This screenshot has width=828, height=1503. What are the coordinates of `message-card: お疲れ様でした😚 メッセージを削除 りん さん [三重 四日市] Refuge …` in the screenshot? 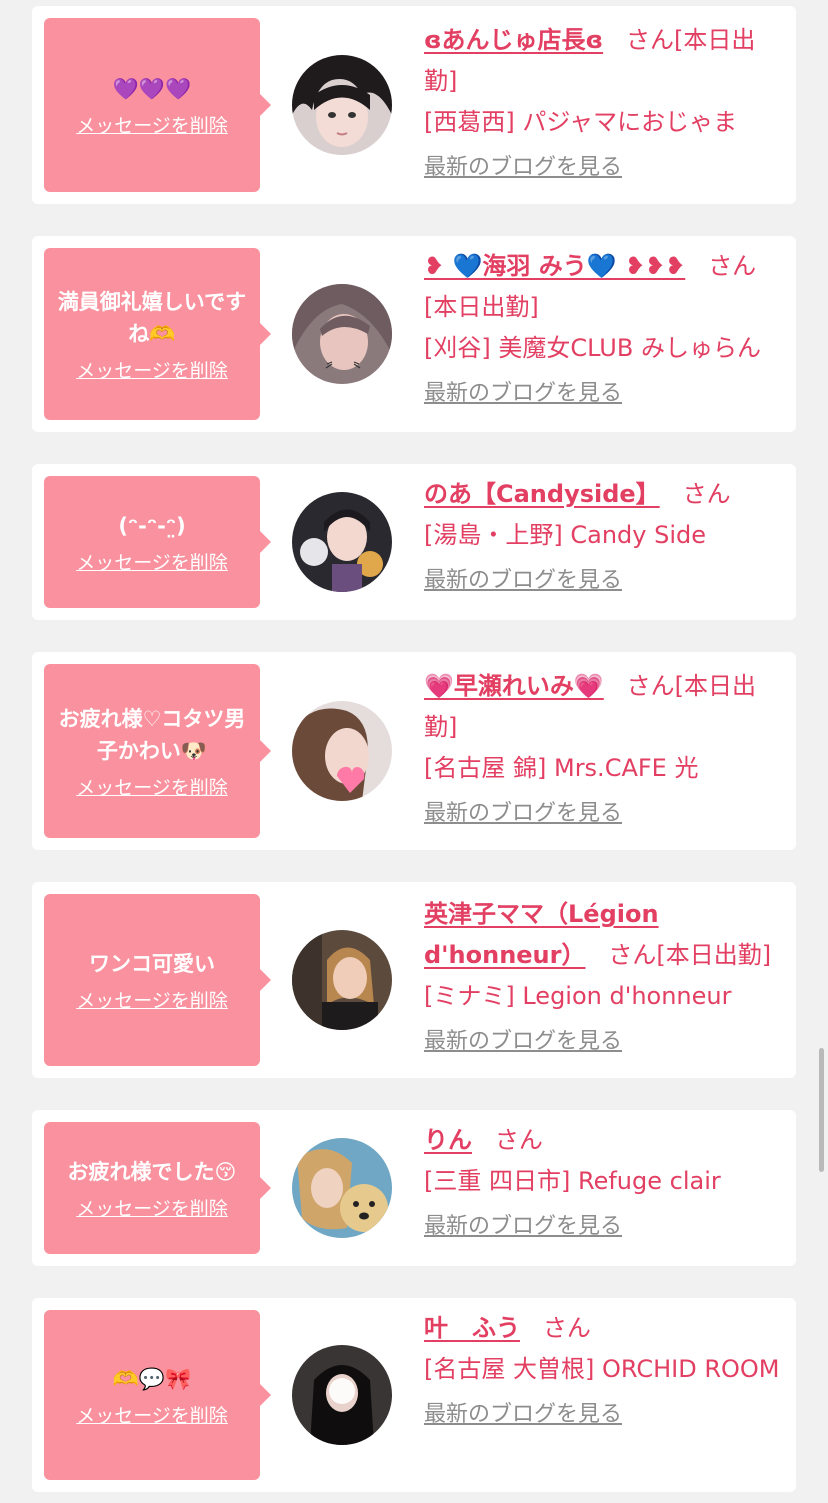 It's located at (414, 1188).